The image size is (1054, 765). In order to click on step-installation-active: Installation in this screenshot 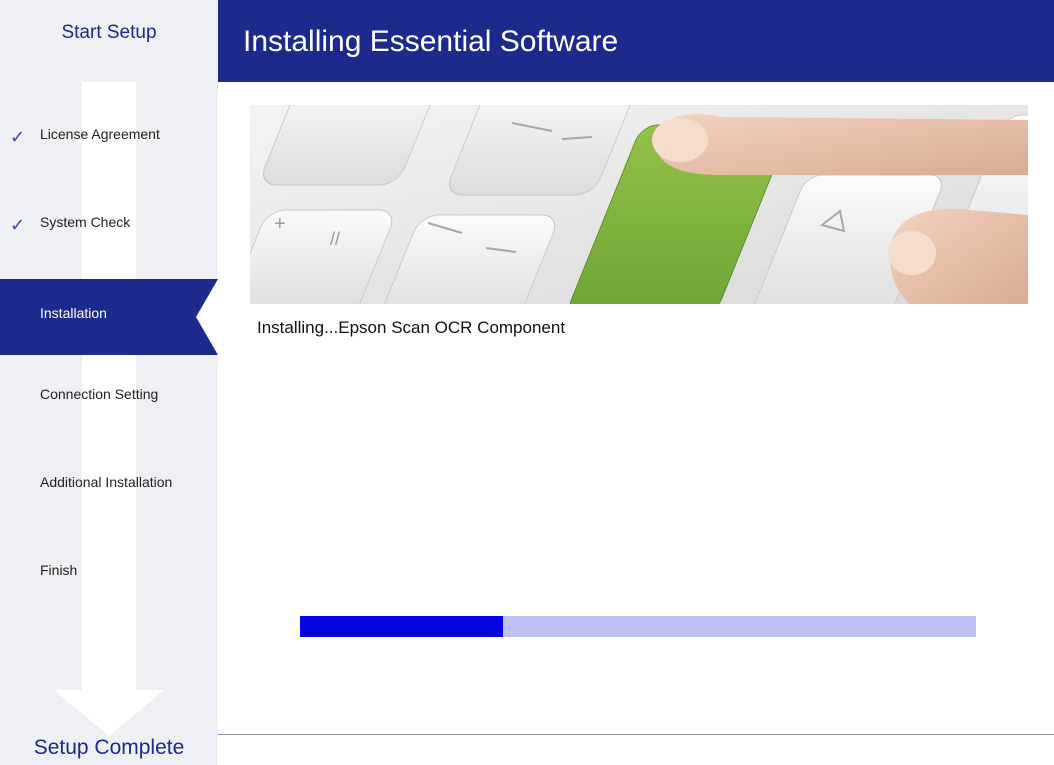, I will do `click(109, 317)`.